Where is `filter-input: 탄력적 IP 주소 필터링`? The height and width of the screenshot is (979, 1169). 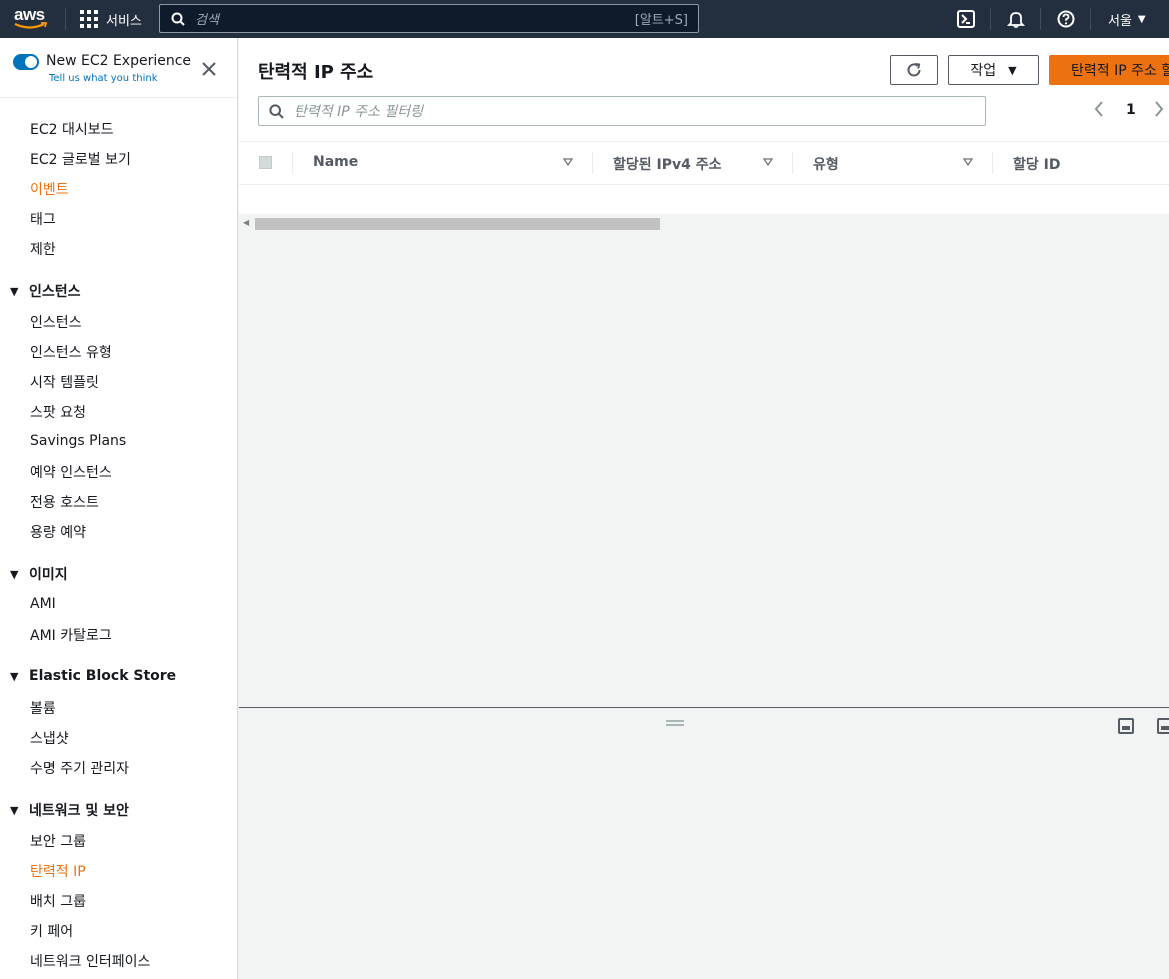
filter-input: 탄력적 IP 주소 필터링 is located at coordinates (622, 111).